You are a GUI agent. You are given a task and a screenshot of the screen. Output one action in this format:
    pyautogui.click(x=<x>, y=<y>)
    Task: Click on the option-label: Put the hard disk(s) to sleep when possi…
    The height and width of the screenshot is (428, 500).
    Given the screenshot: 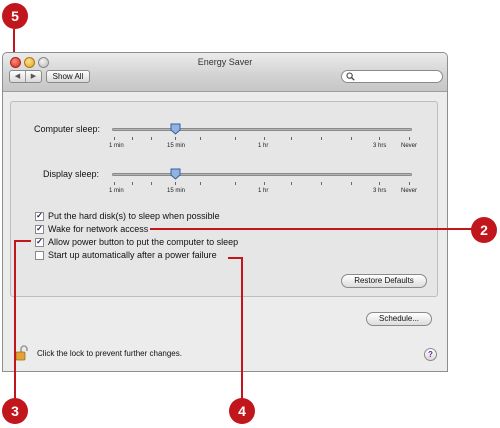 What is the action you would take?
    pyautogui.click(x=134, y=216)
    